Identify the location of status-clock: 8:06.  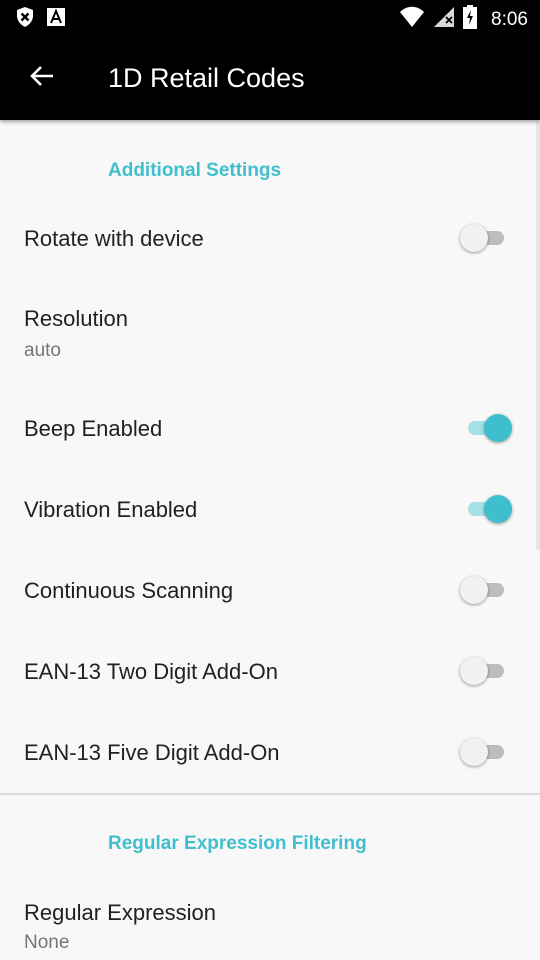
(509, 19).